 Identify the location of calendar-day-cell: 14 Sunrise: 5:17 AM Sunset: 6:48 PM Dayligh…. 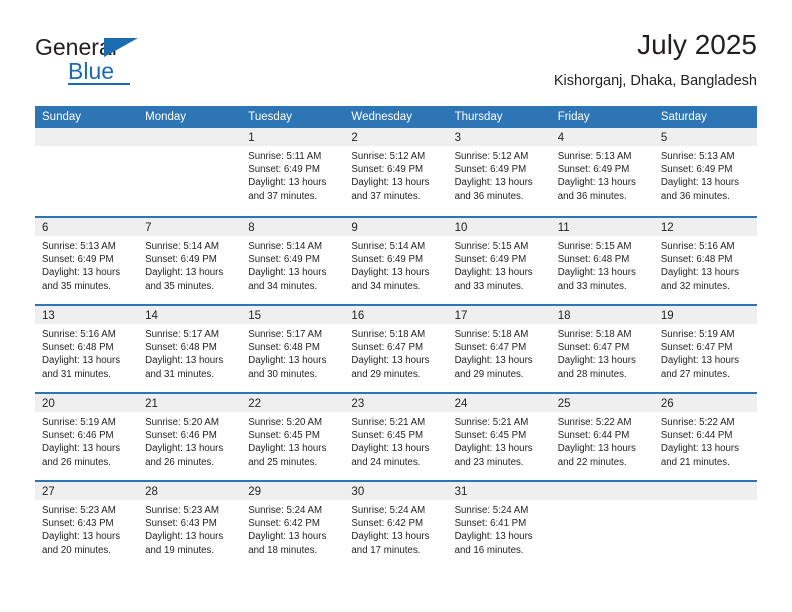
(190, 349).